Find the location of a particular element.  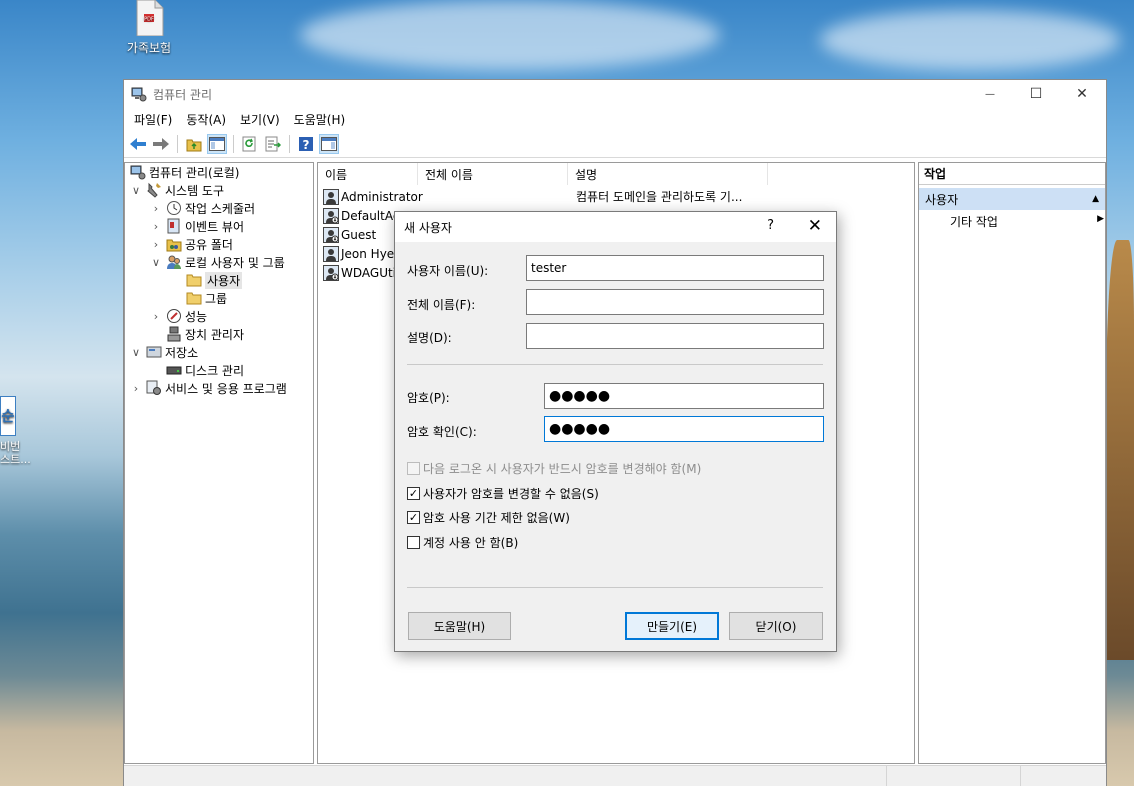

tree-item-label: 작업 스케줄러 is located at coordinates (220, 208).